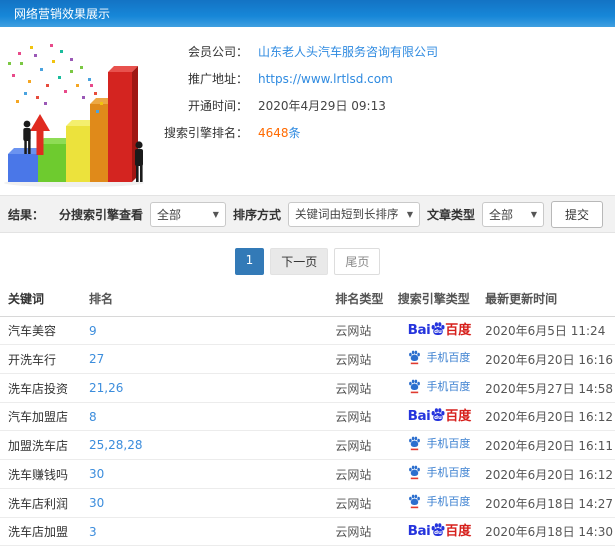 The image size is (615, 546). What do you see at coordinates (217, 106) in the screenshot?
I see `open-time-label: 开通时间：` at bounding box center [217, 106].